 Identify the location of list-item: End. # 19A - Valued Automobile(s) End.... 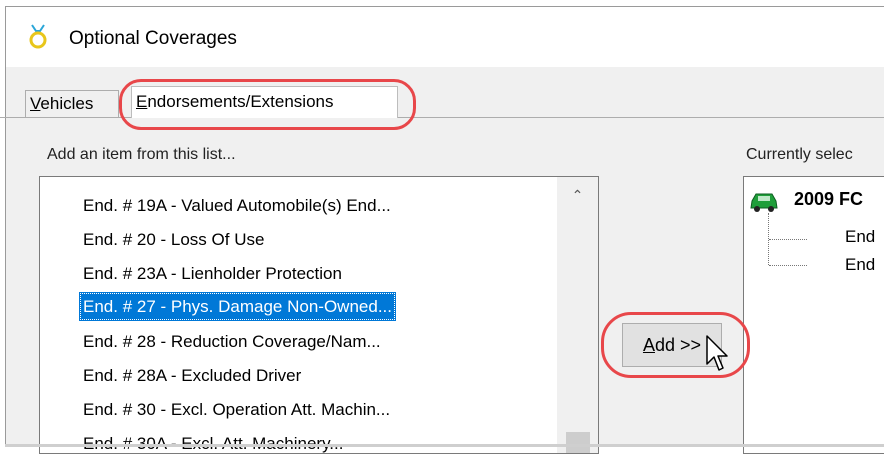
(237, 205).